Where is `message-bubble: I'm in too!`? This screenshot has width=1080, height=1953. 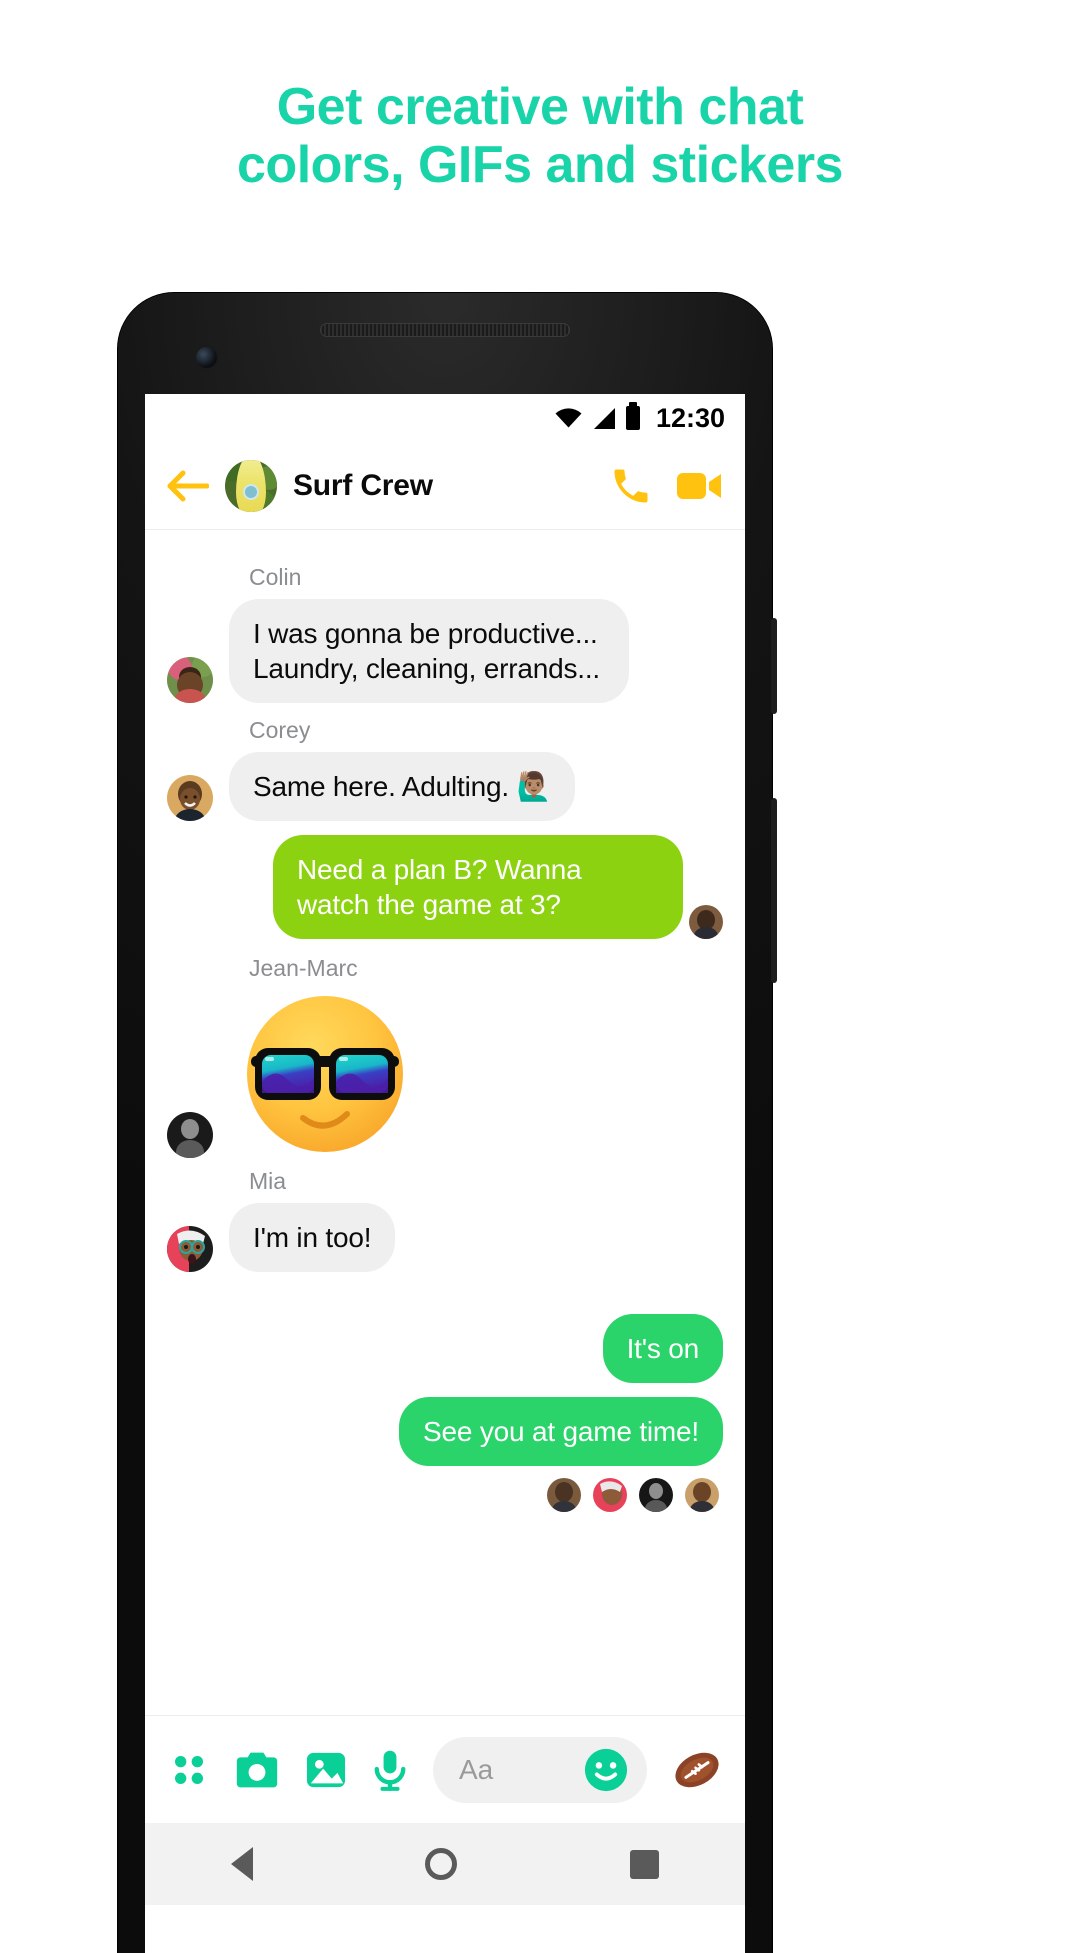 message-bubble: I'm in too! is located at coordinates (312, 1237).